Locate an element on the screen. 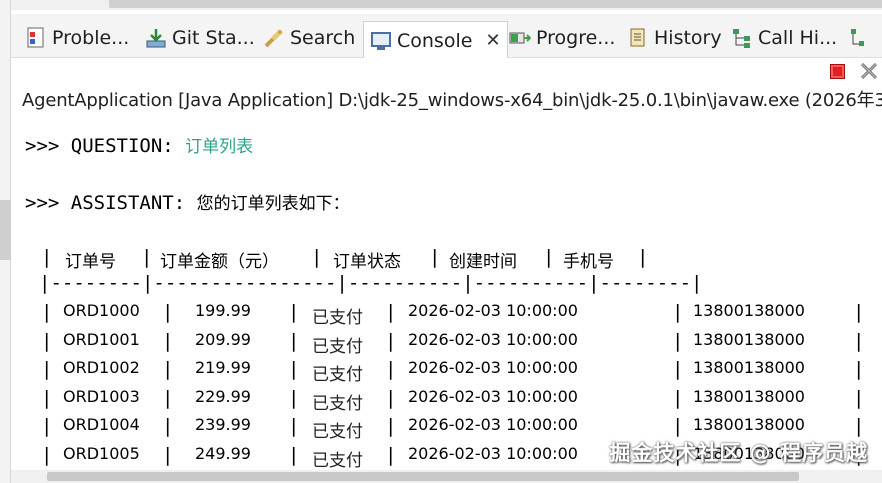 Image resolution: width=882 pixels, height=483 pixels. column-header: 订单状态 is located at coordinates (367, 262).